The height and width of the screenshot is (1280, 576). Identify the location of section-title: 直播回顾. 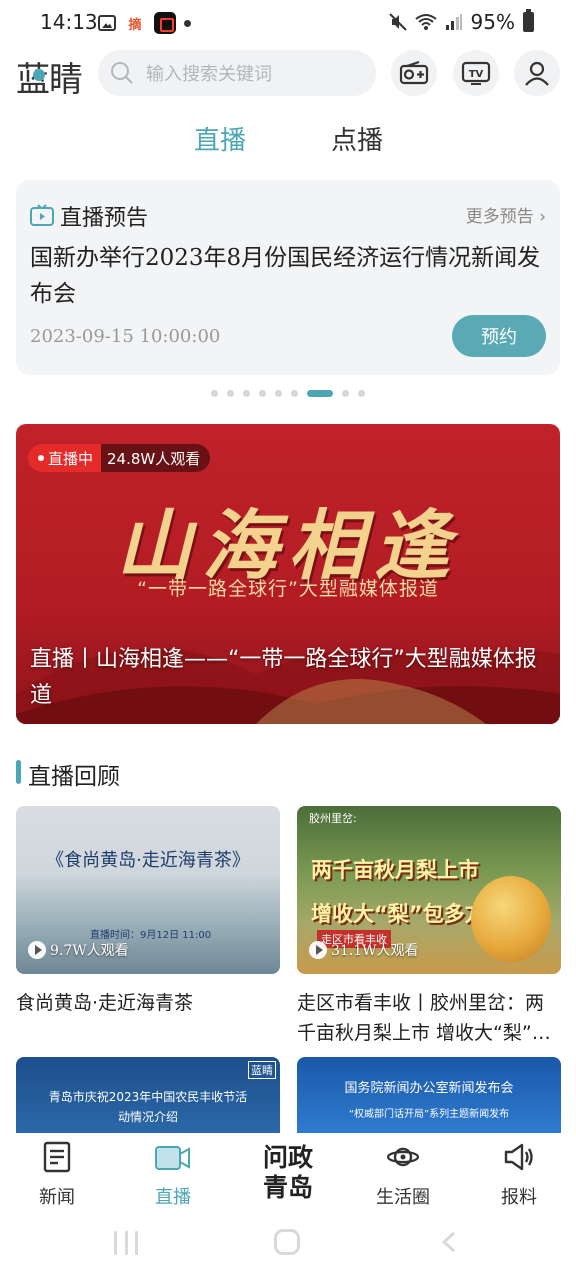
(74, 777).